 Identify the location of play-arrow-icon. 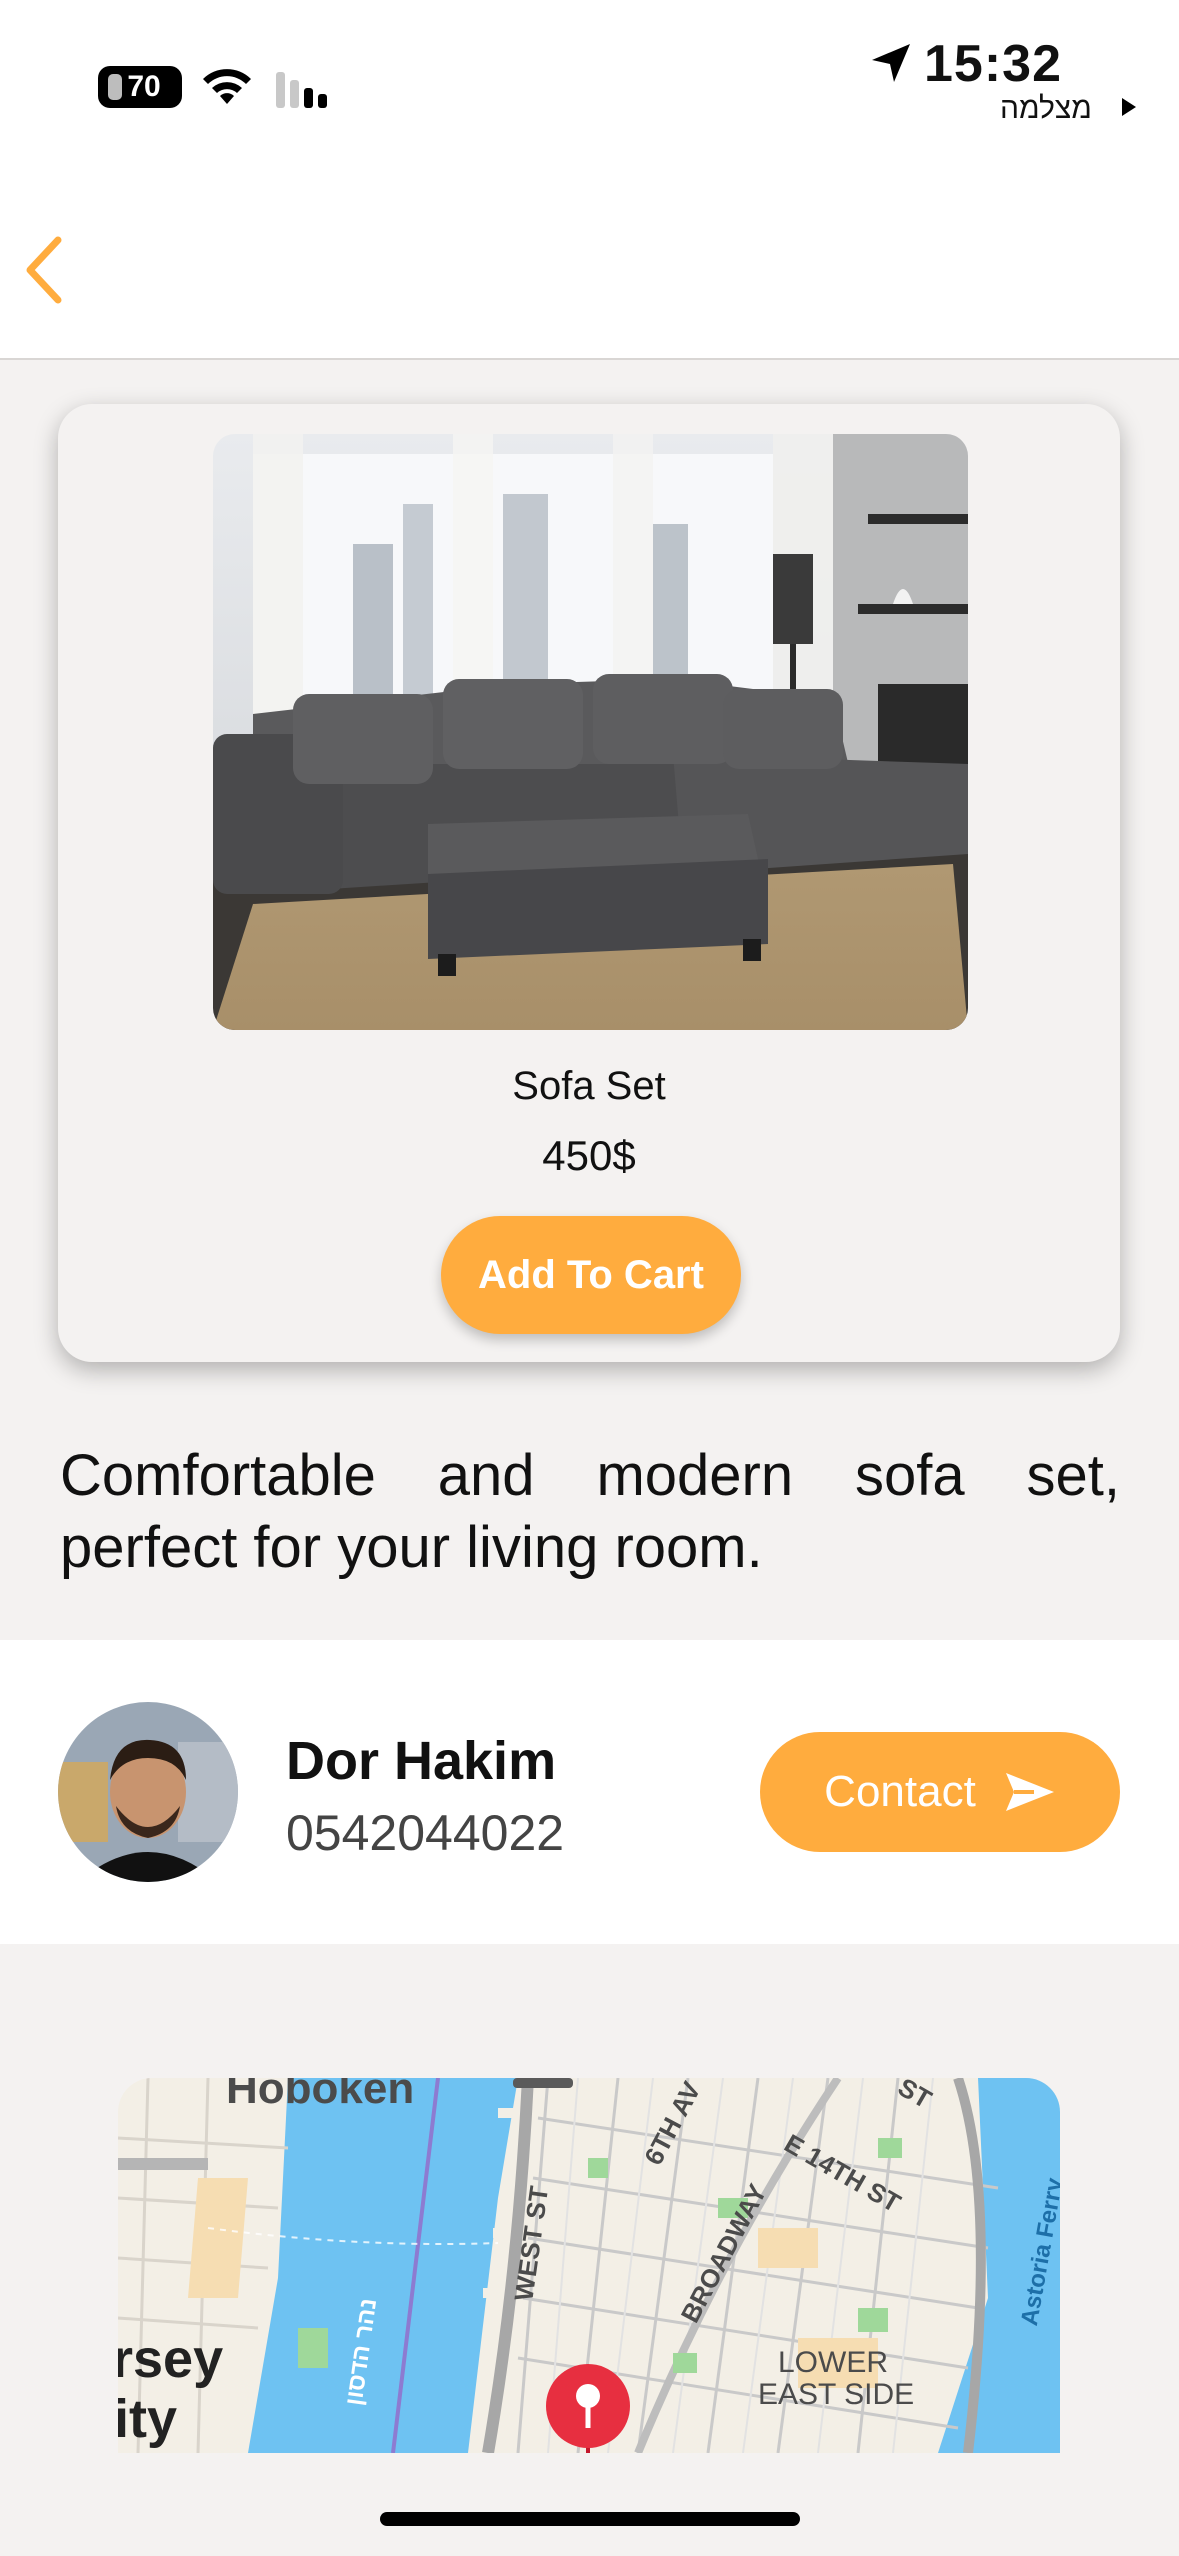
(1129, 107).